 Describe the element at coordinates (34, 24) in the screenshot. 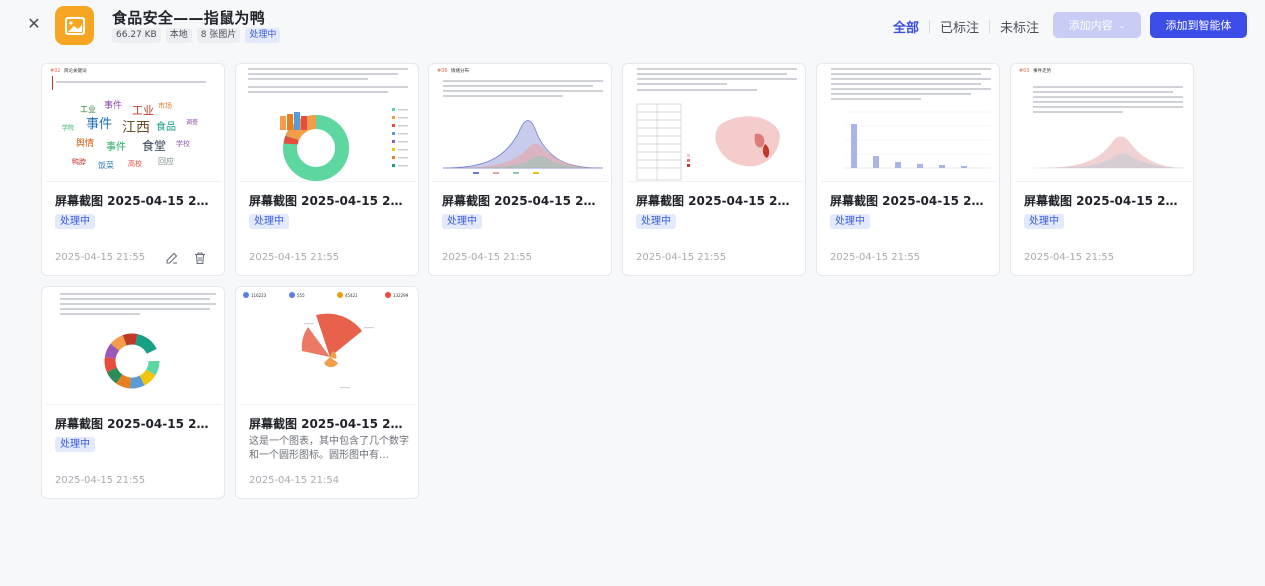

I see `close-icon: ✕` at that location.